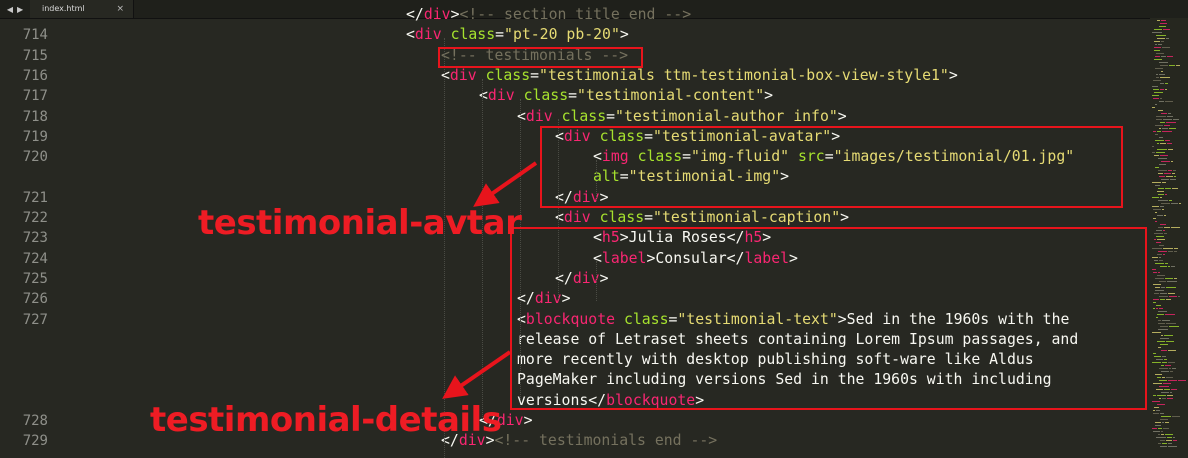  What do you see at coordinates (505, 184) in the screenshot?
I see `avatar-arrow` at bounding box center [505, 184].